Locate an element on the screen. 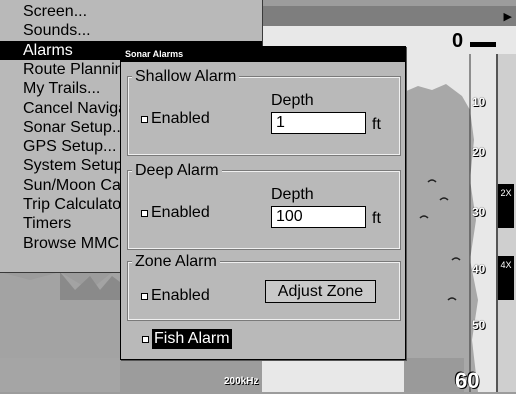 This screenshot has height=394, width=516. zoom-badge-4x: 4X is located at coordinates (506, 278).